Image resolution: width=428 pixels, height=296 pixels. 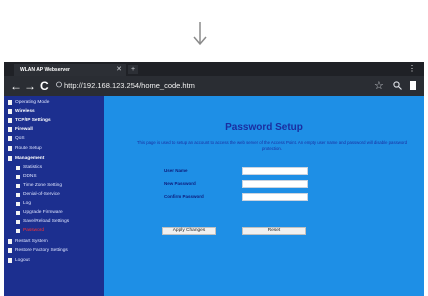 I want to click on sidebar-item-upgrade-firmware: Upgrade Firmware, so click(x=39, y=212).